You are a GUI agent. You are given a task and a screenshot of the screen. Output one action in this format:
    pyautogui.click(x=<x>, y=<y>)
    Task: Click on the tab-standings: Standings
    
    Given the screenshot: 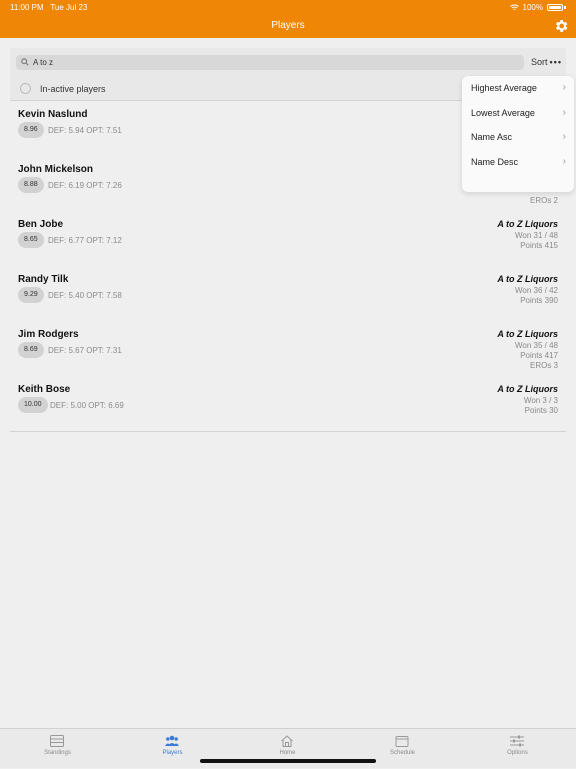 What is the action you would take?
    pyautogui.click(x=57, y=749)
    